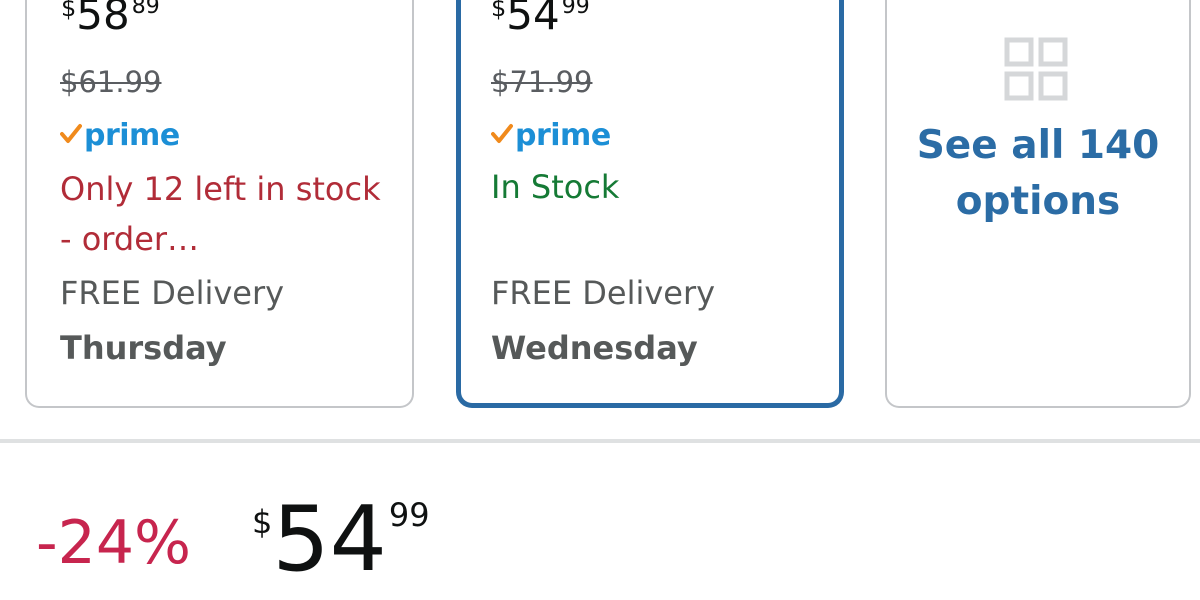 The height and width of the screenshot is (600, 1200). What do you see at coordinates (103, 19) in the screenshot?
I see `price-whole: 58` at bounding box center [103, 19].